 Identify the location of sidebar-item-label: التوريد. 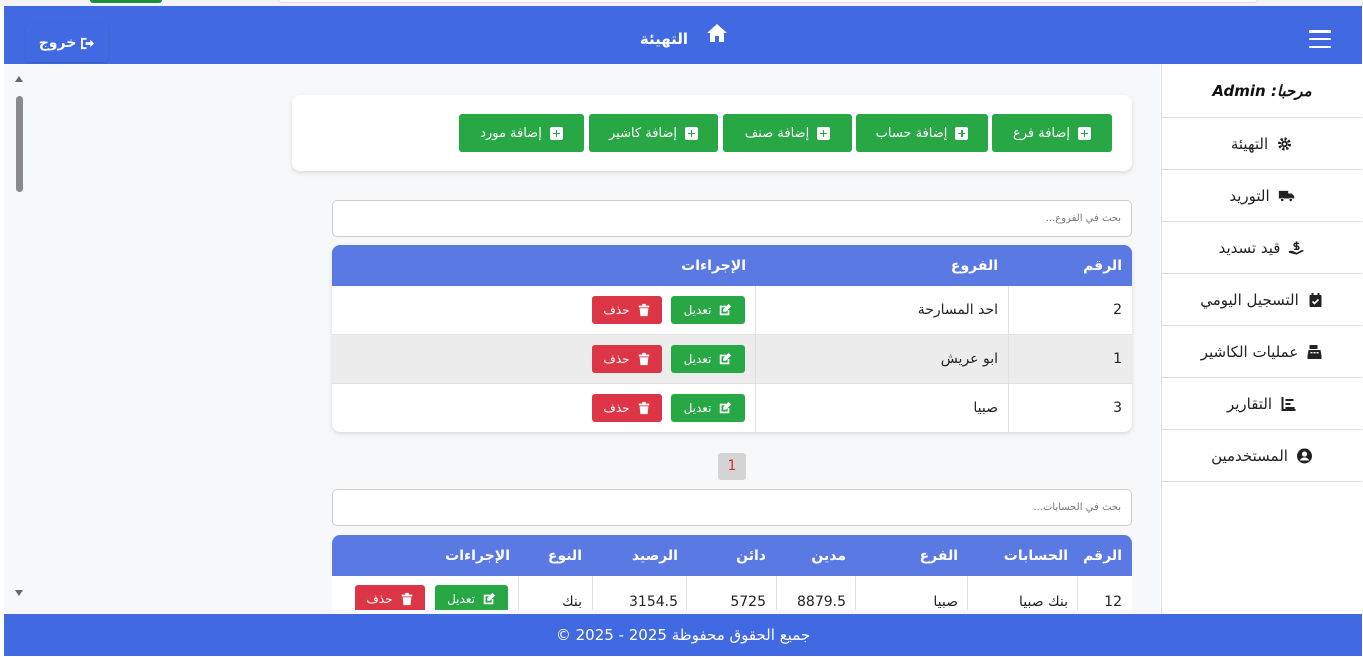
(1249, 195).